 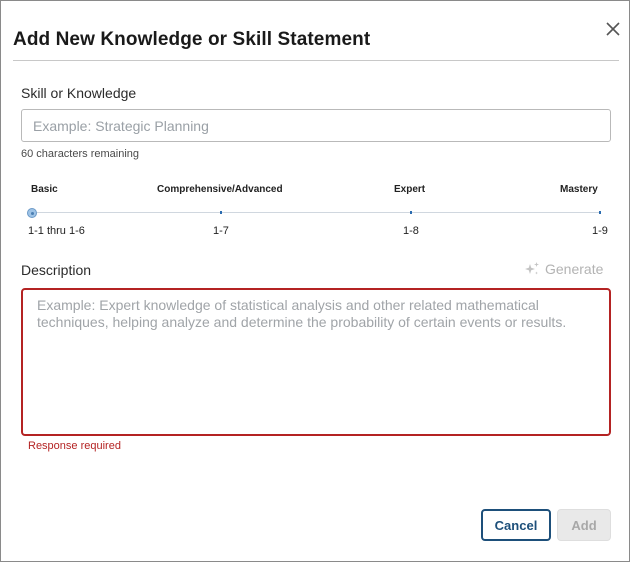 I want to click on range-label-expert: 1-8, so click(x=411, y=231).